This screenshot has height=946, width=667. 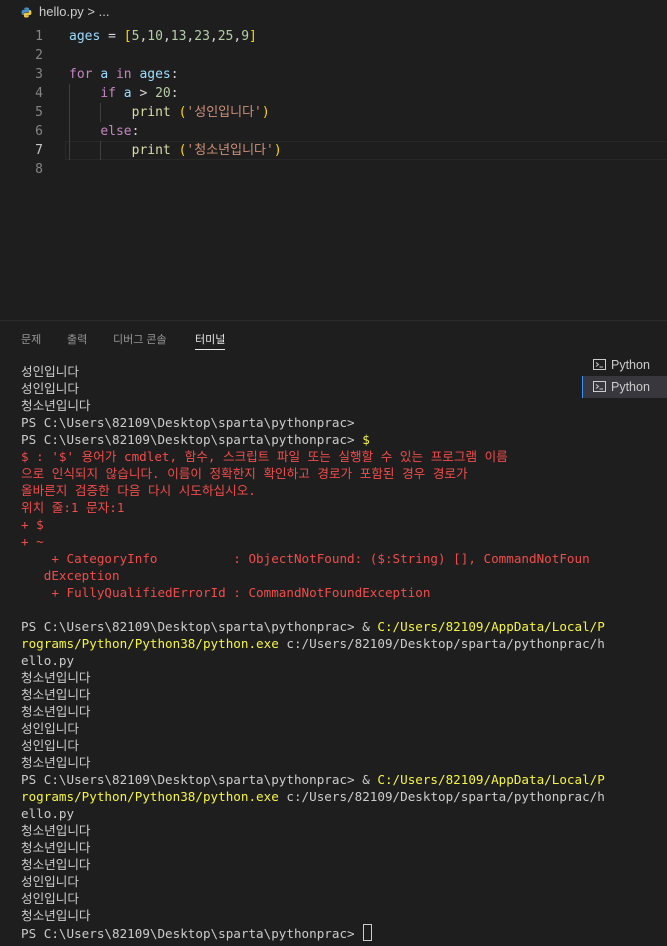 What do you see at coordinates (295, 541) in the screenshot?
I see `terminal-line: + ~` at bounding box center [295, 541].